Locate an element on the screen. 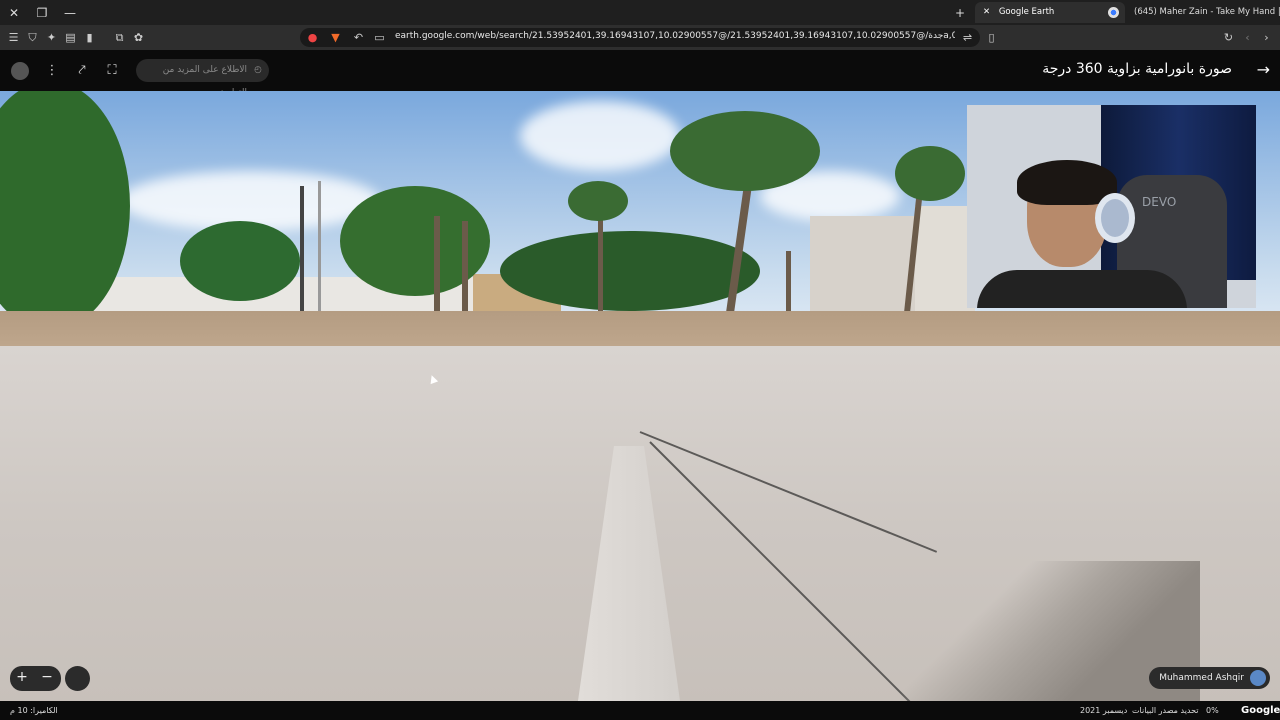  shield-icon: ⛉ is located at coordinates (32, 37).